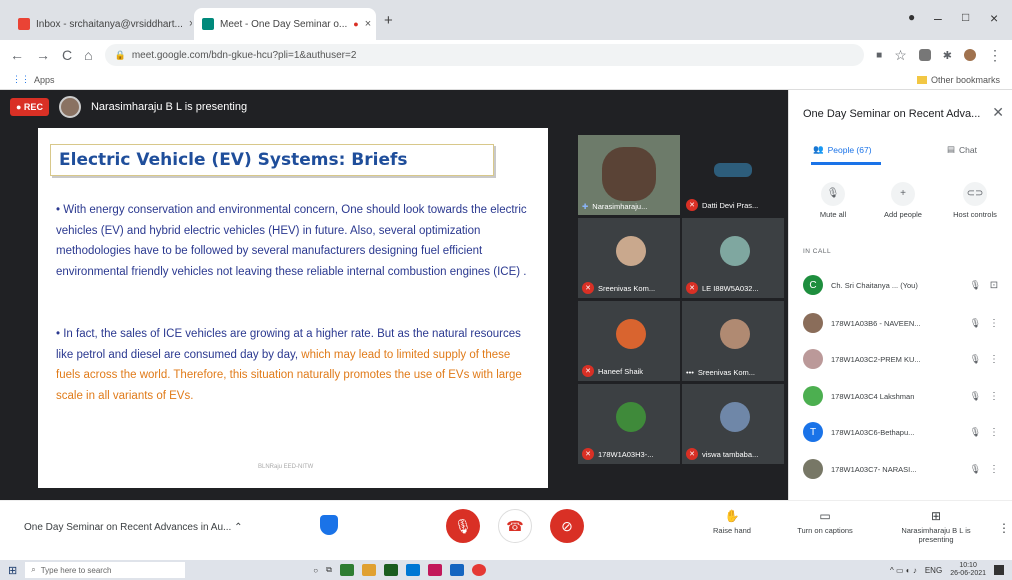  What do you see at coordinates (842, 149) in the screenshot?
I see `tab-people: 👥 People (67)` at bounding box center [842, 149].